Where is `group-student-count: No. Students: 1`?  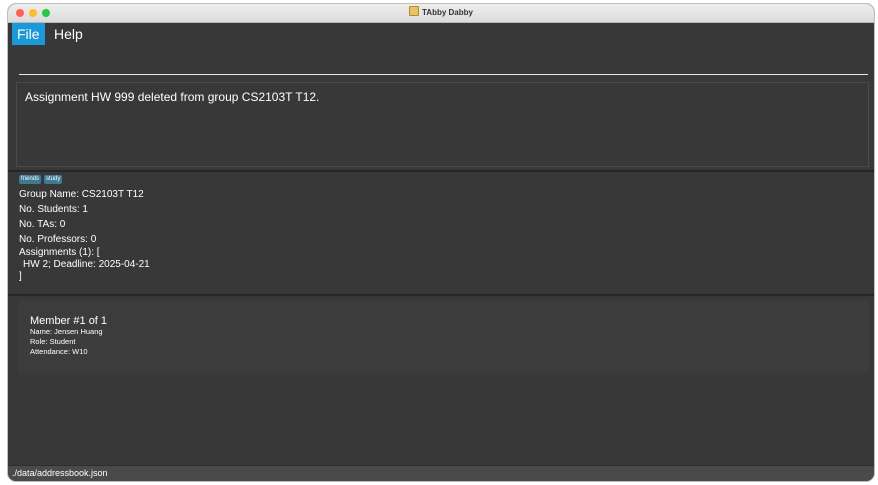 group-student-count: No. Students: 1 is located at coordinates (53, 209).